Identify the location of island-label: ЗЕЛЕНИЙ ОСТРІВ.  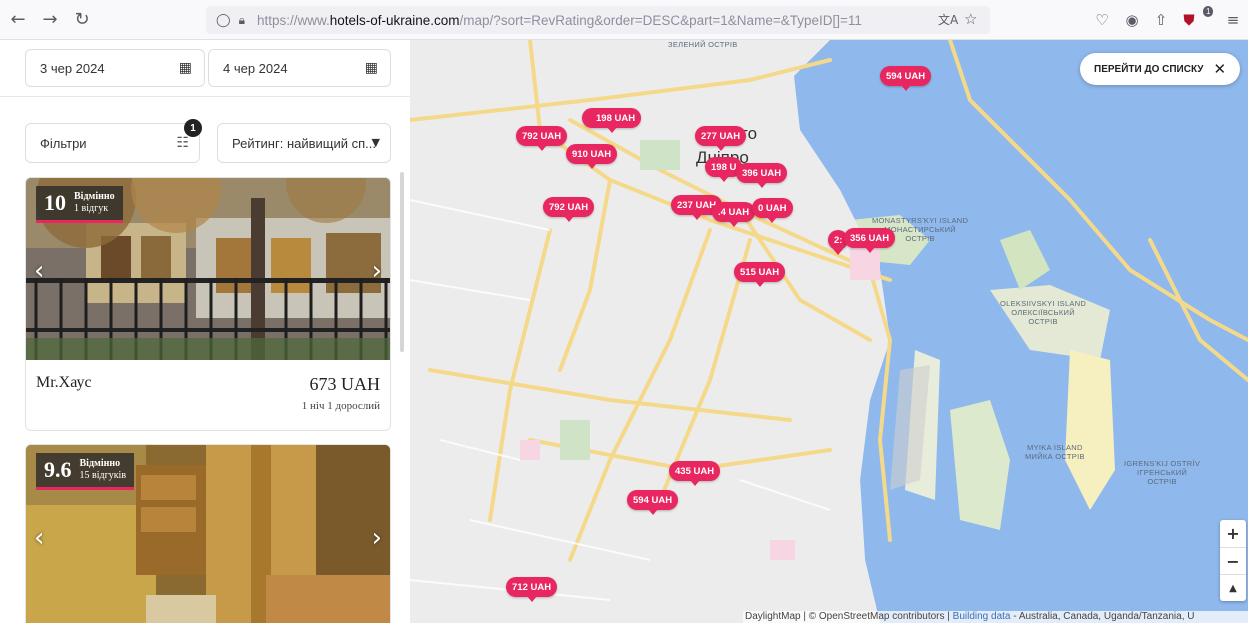
(703, 44).